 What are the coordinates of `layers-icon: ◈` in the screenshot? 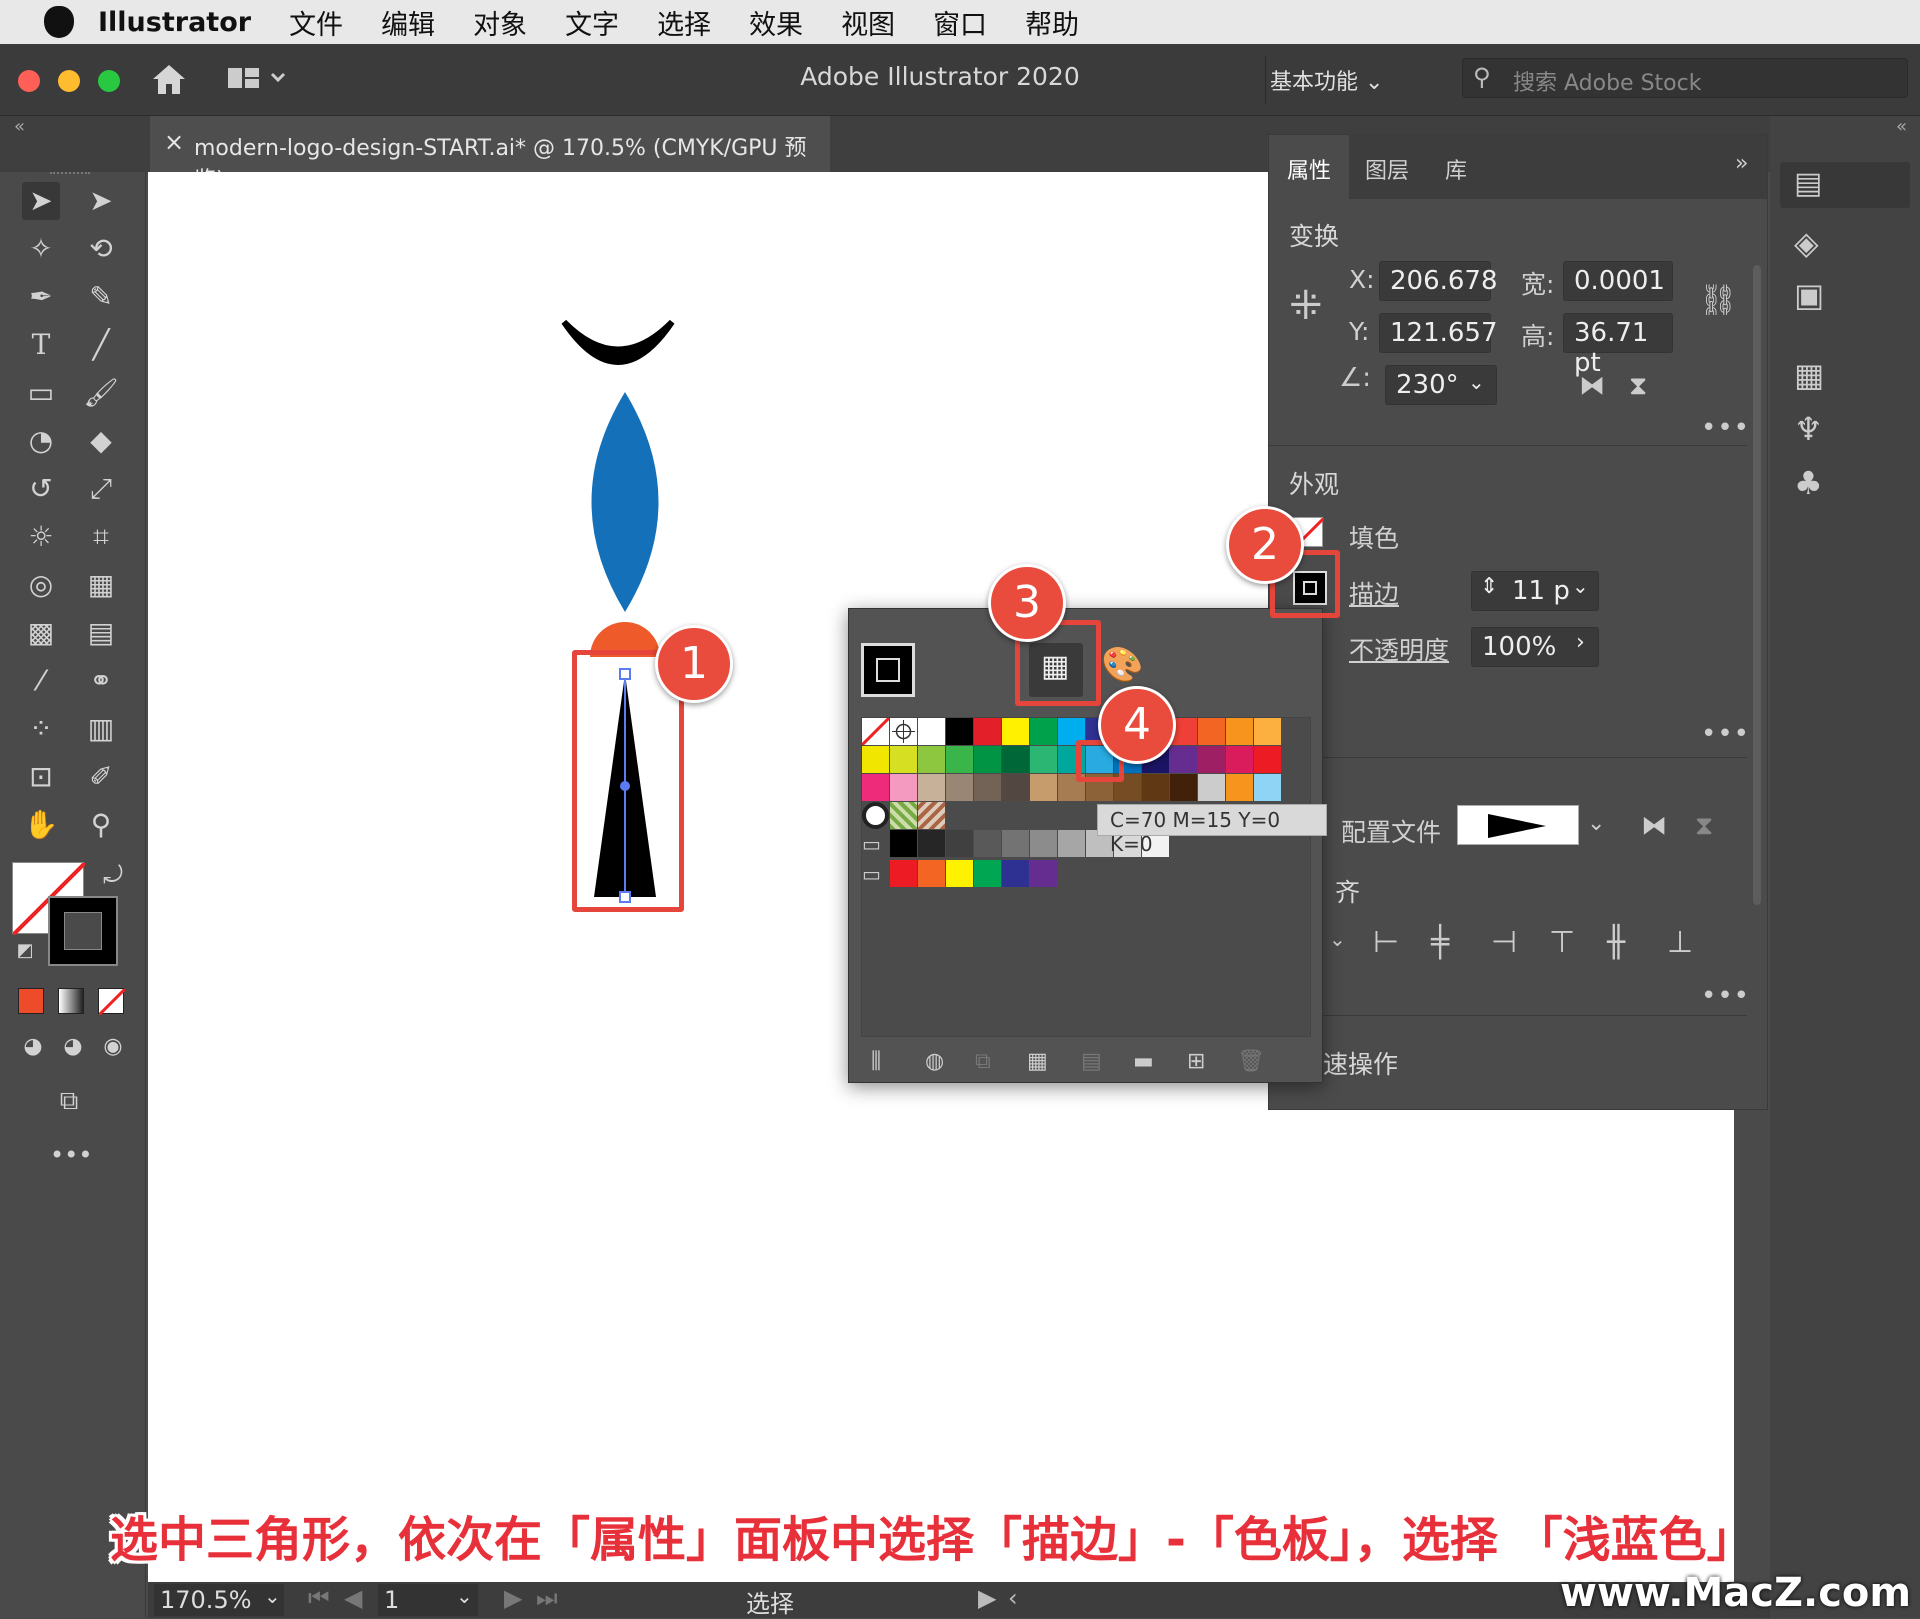 It's located at (1806, 243).